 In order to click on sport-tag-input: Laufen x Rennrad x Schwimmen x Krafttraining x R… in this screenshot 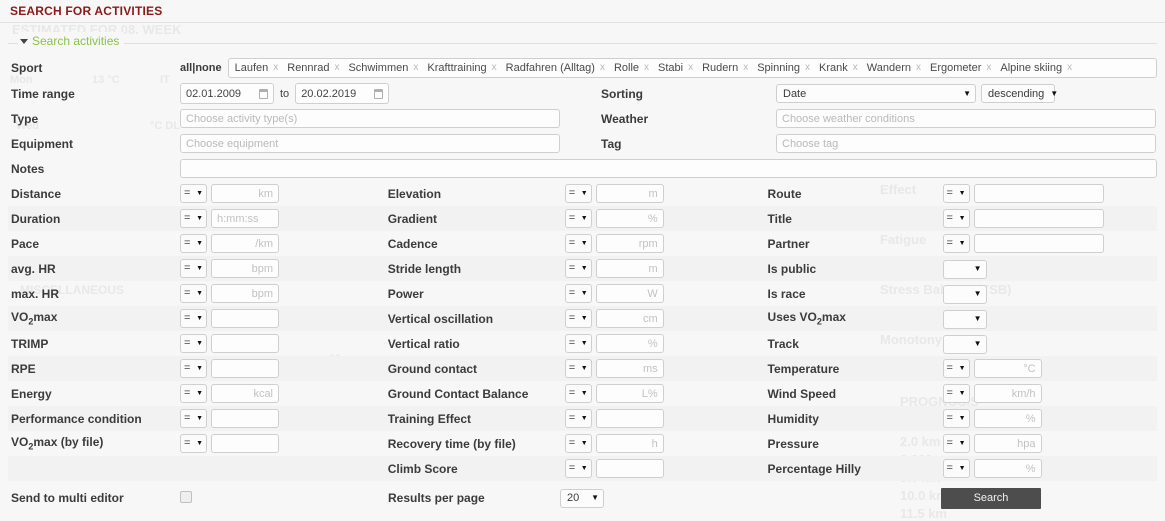, I will do `click(692, 67)`.